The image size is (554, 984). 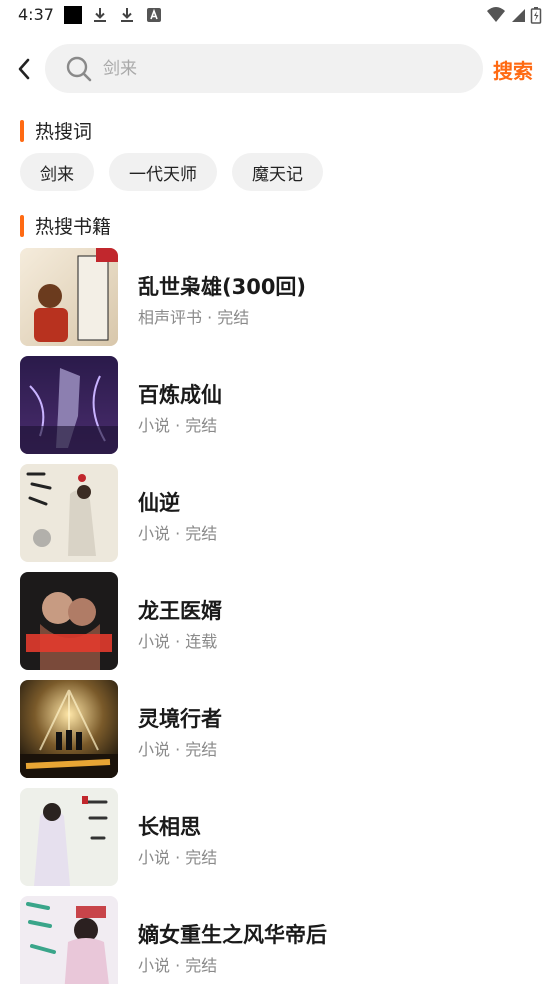 I want to click on status-bar: 4:37, so click(x=277, y=16).